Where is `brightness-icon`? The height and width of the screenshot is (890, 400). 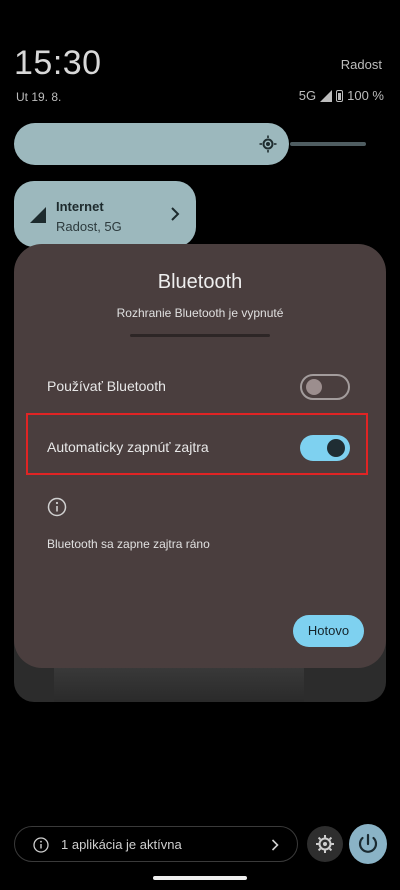 brightness-icon is located at coordinates (268, 144).